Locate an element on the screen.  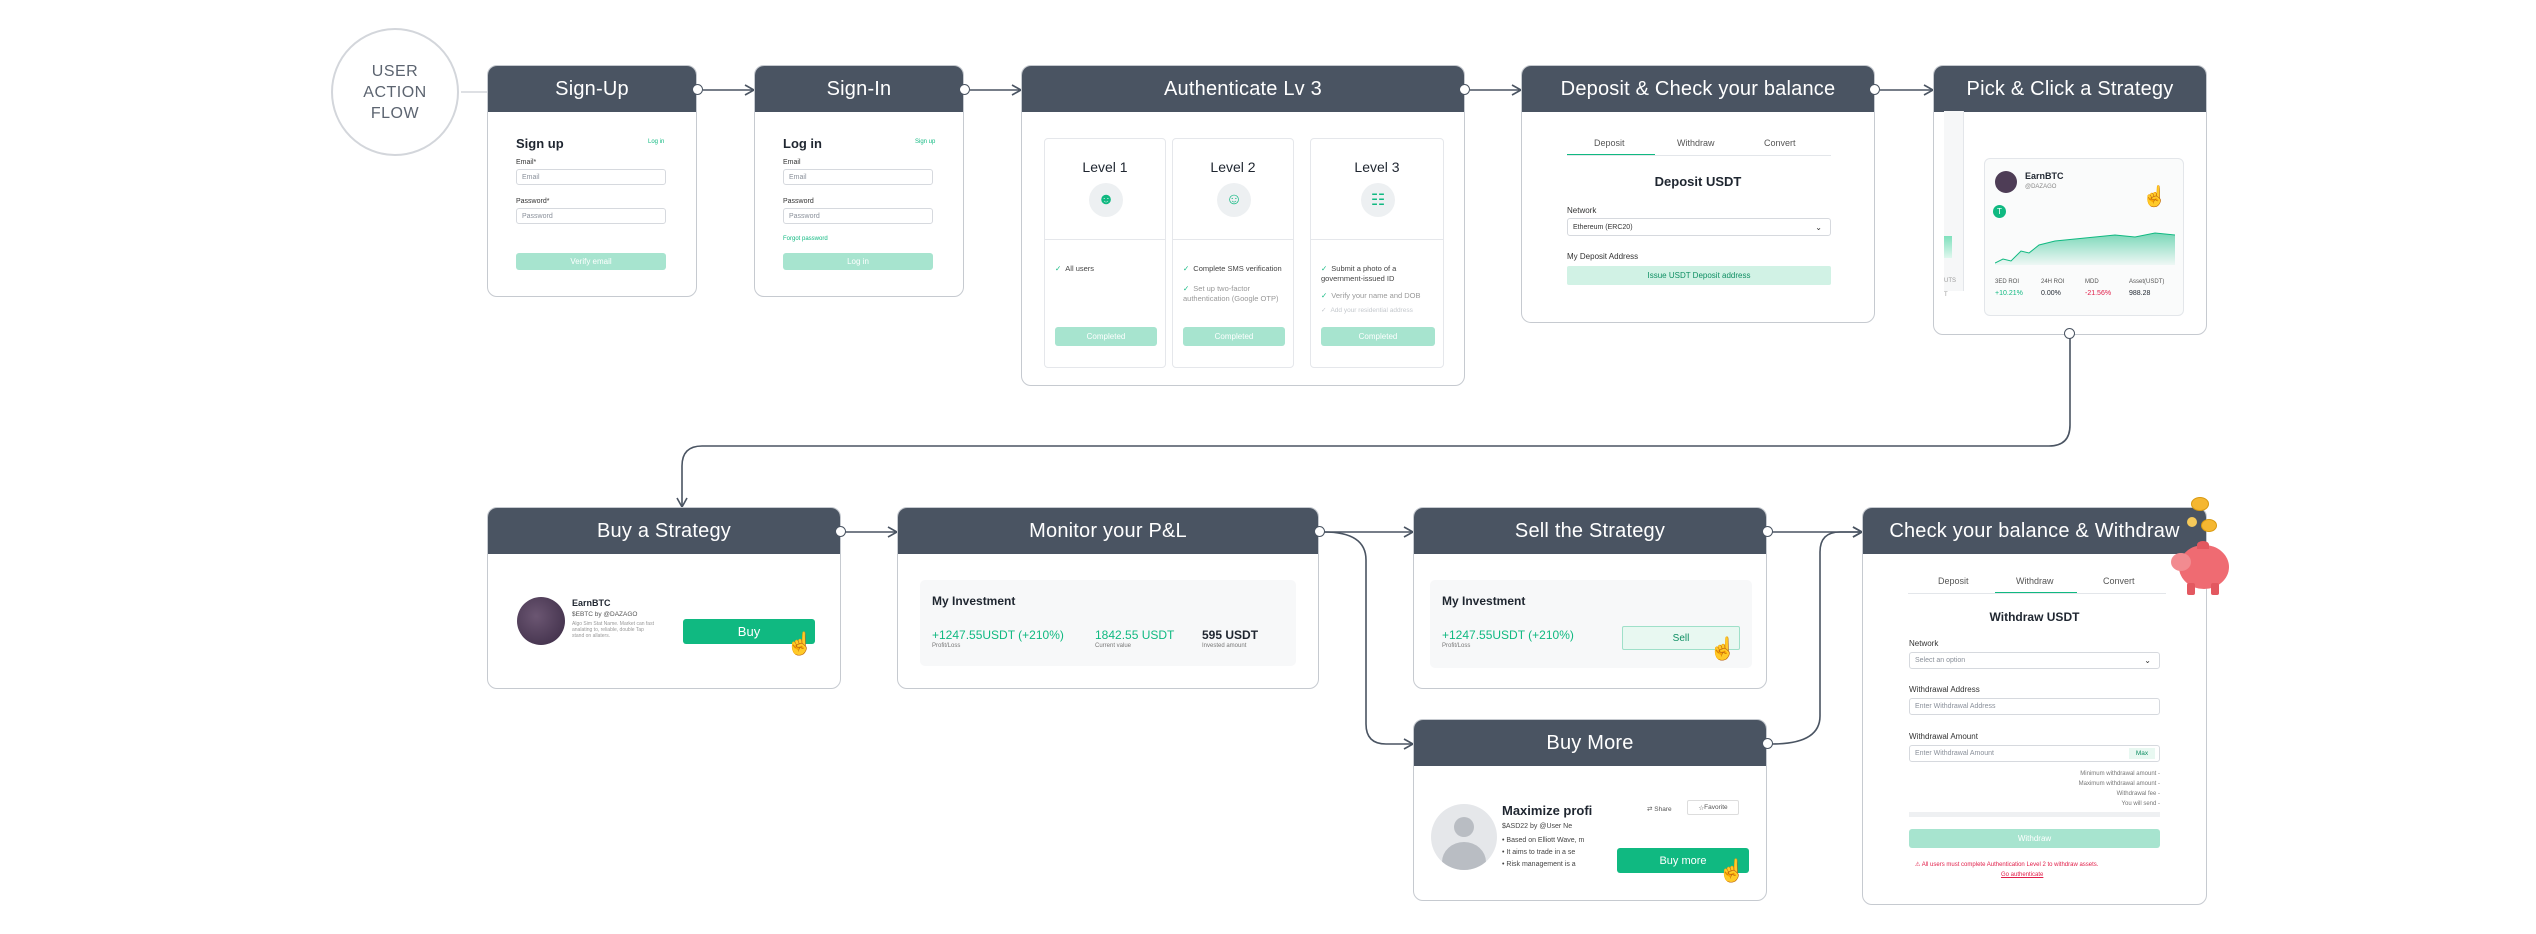
users-icon: ☺ is located at coordinates (1234, 200).